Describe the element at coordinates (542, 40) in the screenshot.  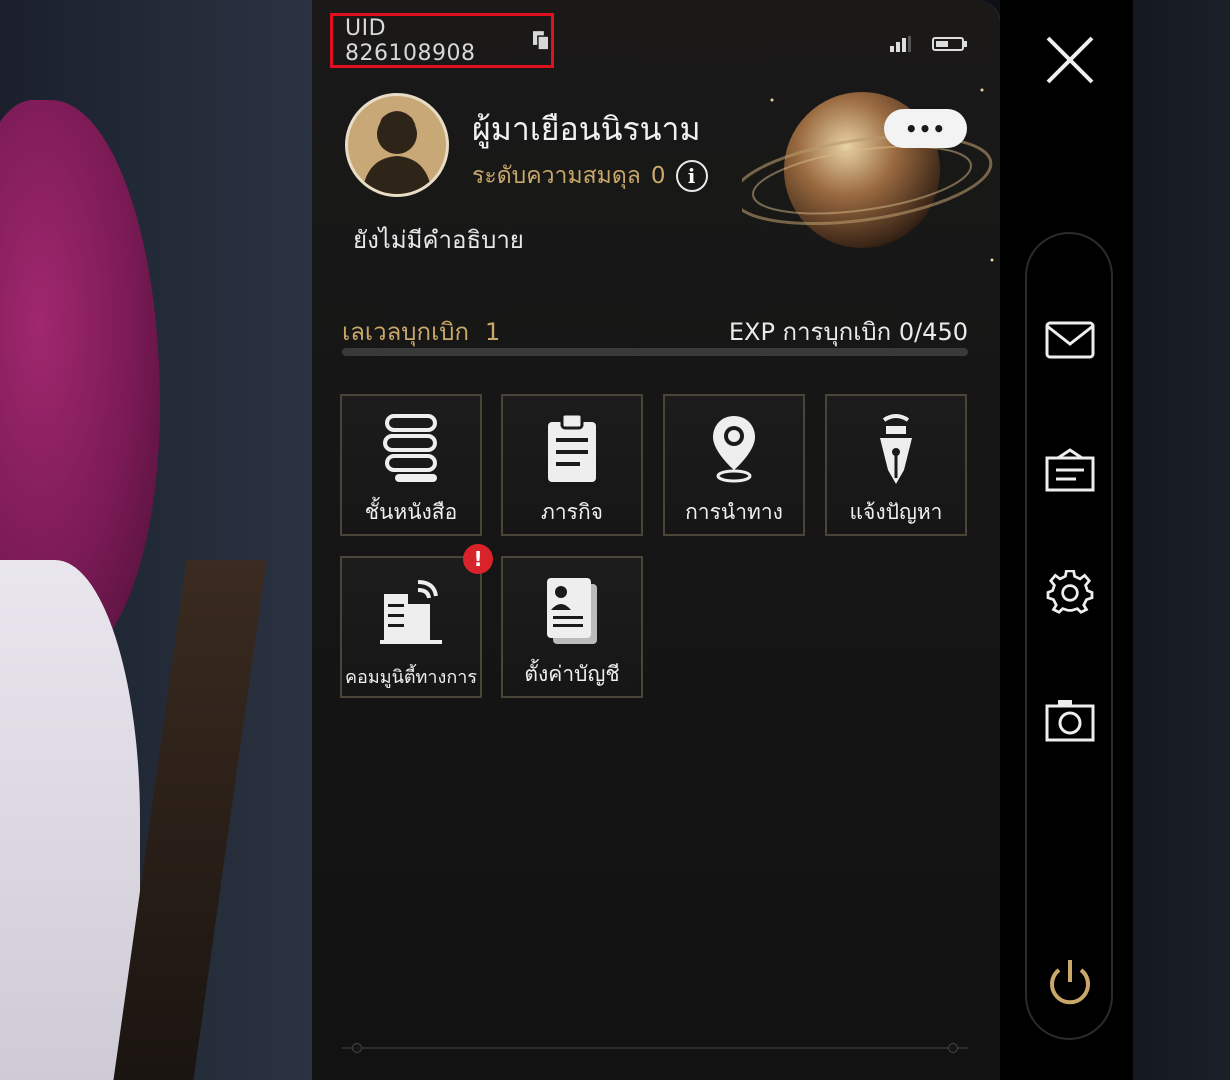
I see `copy-icon` at that location.